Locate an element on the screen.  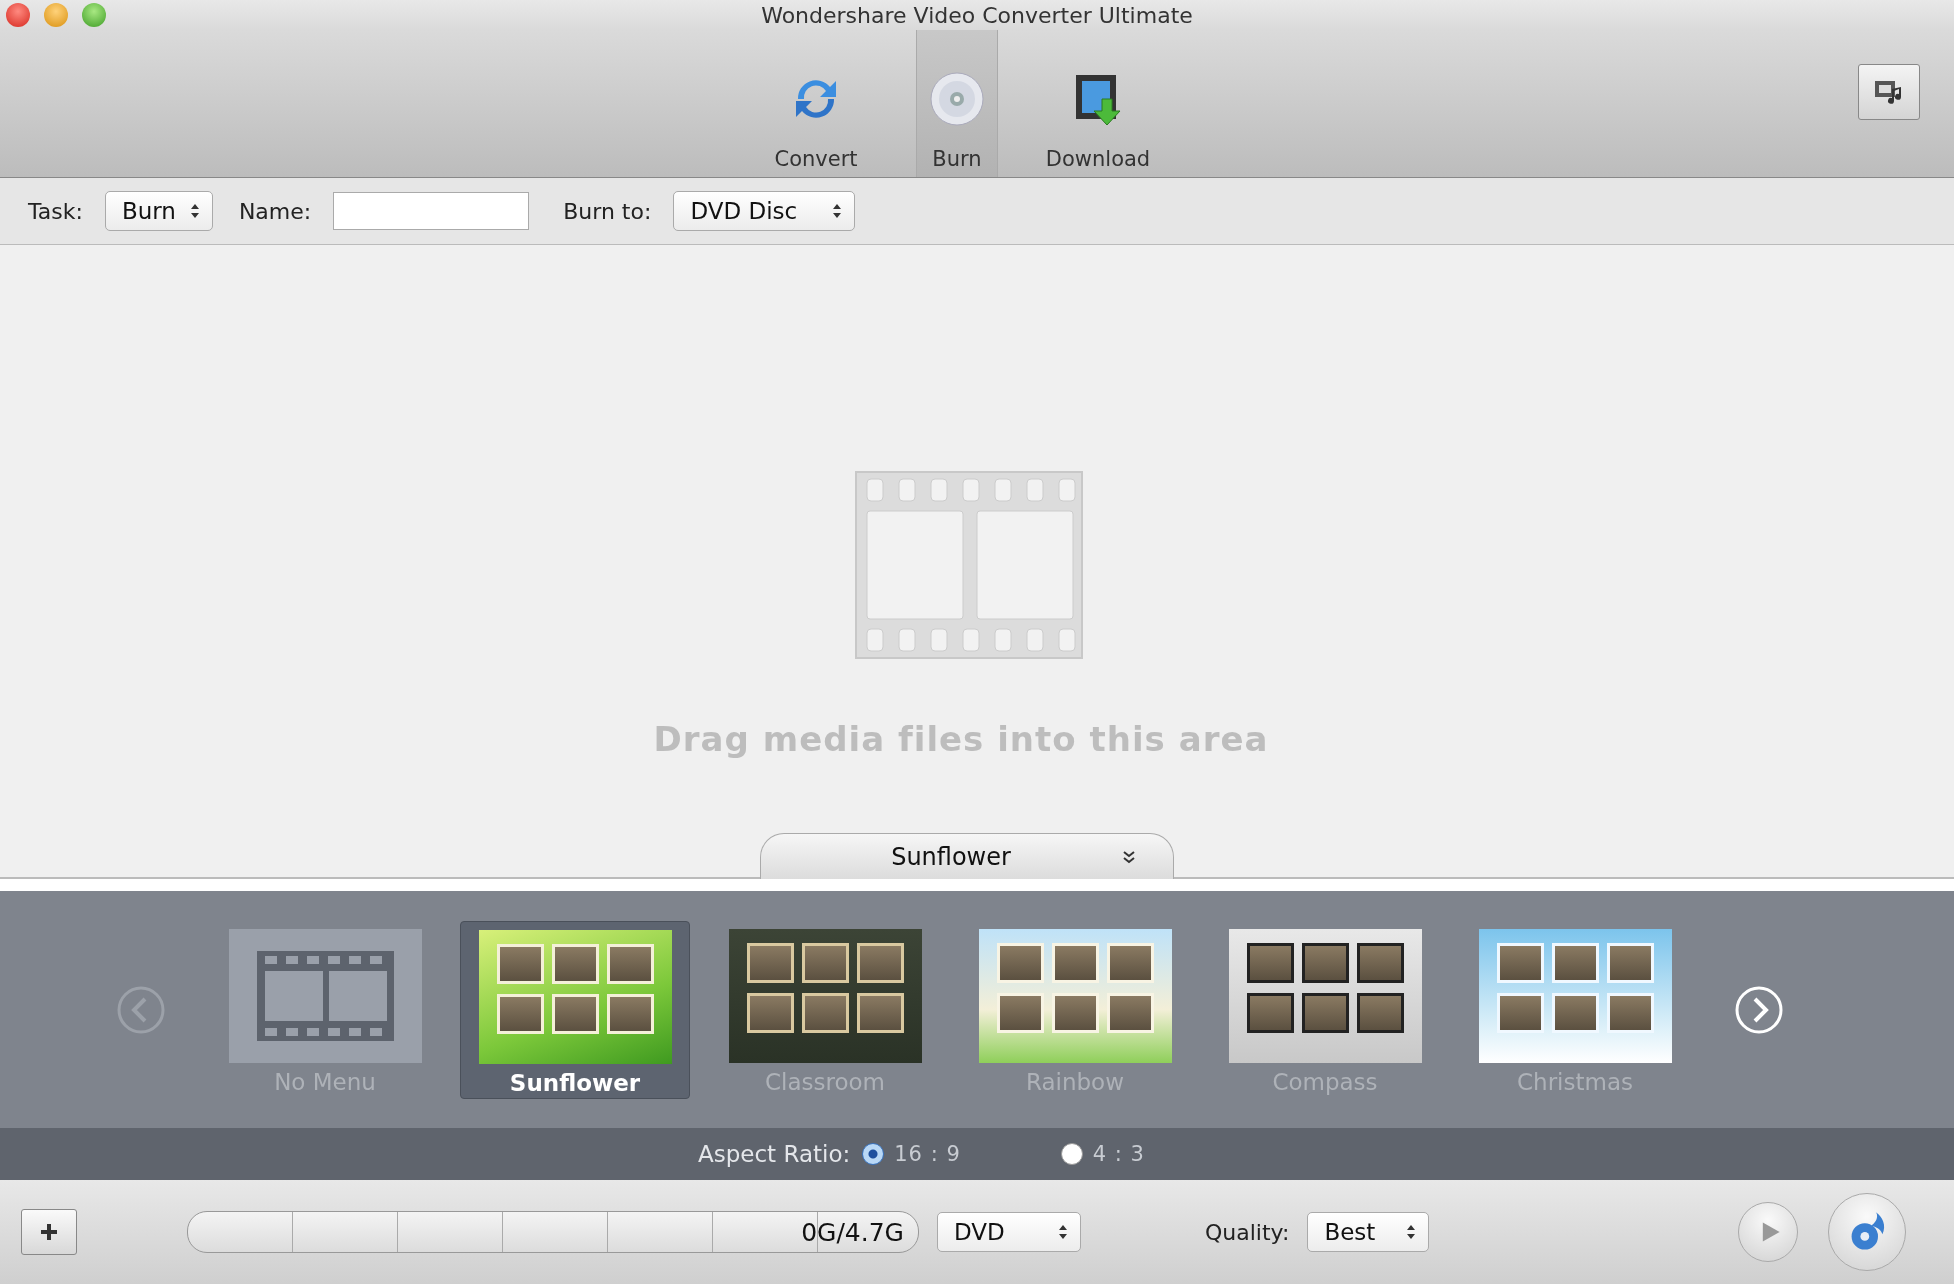
quality-dropdown: Best is located at coordinates (1368, 1232).